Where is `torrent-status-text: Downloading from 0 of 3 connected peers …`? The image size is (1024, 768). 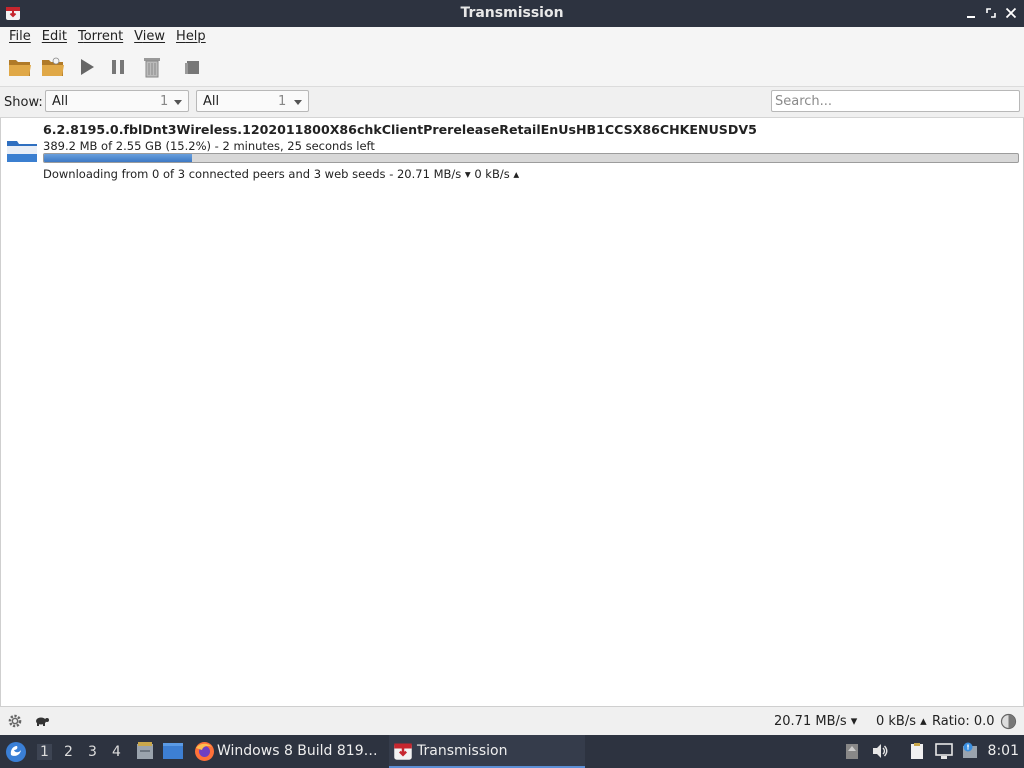 torrent-status-text: Downloading from 0 of 3 connected peers … is located at coordinates (281, 174).